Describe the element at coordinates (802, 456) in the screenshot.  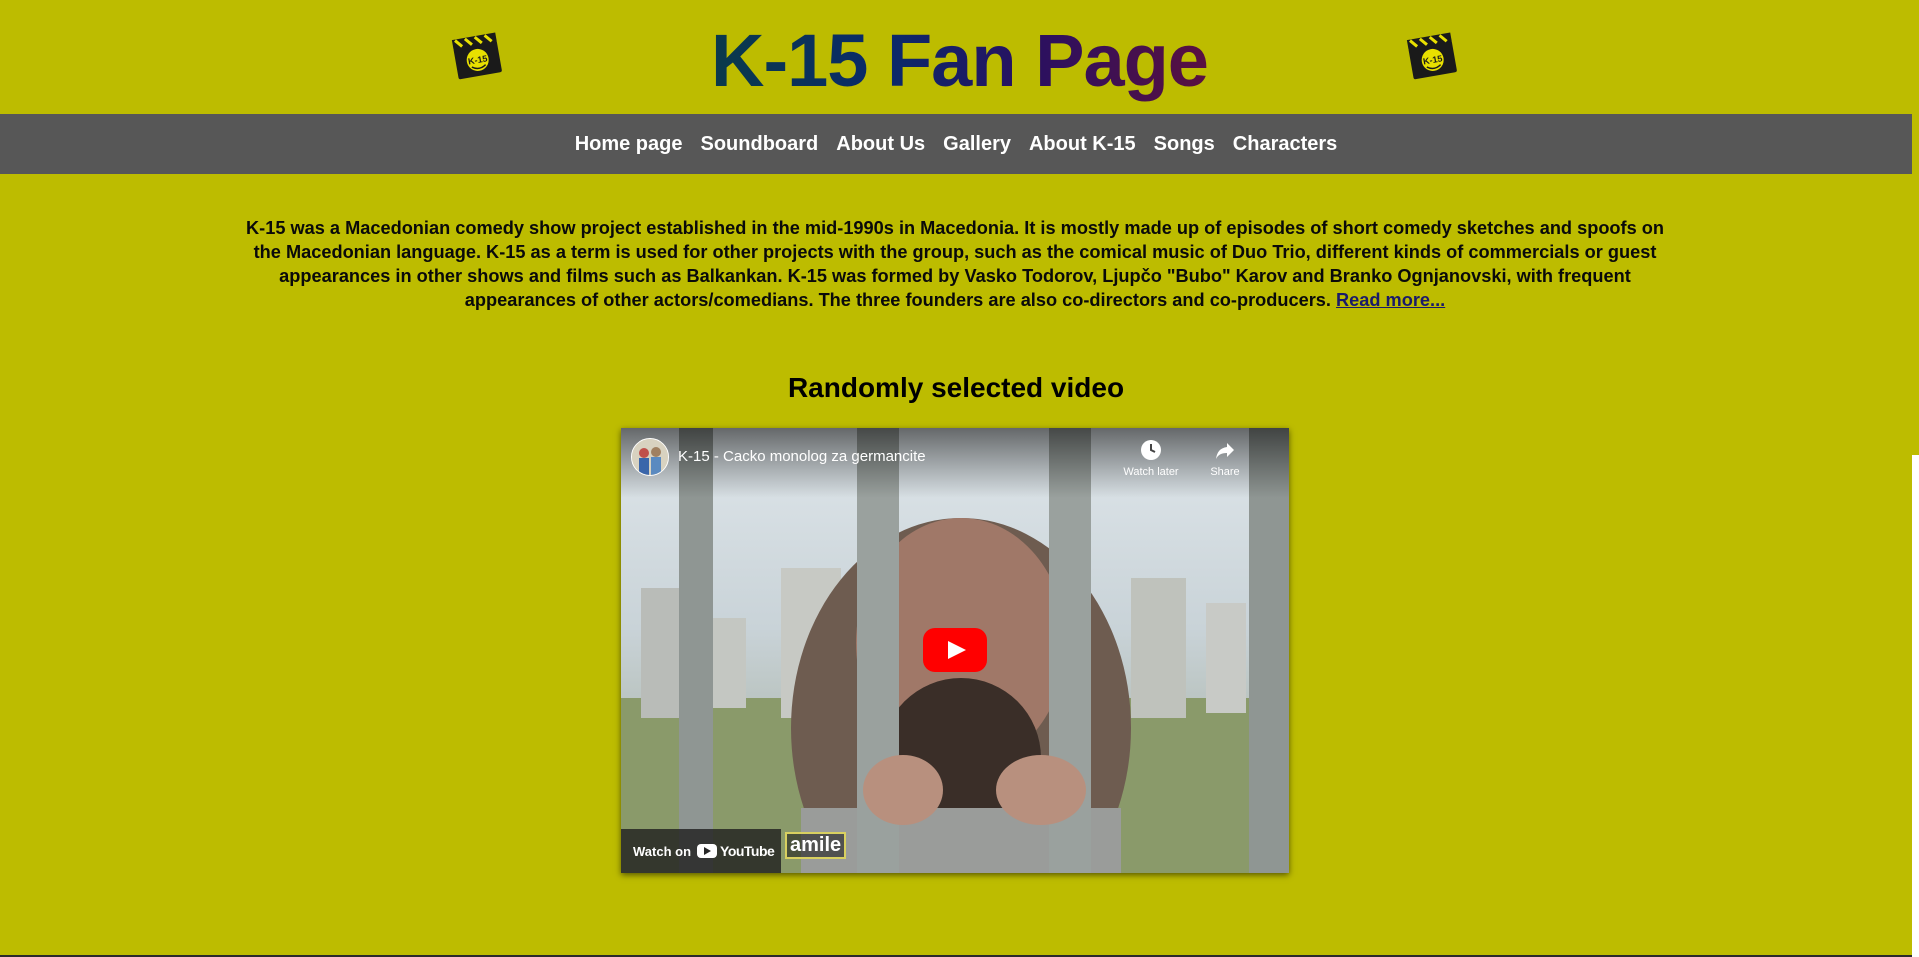
I see `video-title: K-15 - Cacko monolog za germancite` at that location.